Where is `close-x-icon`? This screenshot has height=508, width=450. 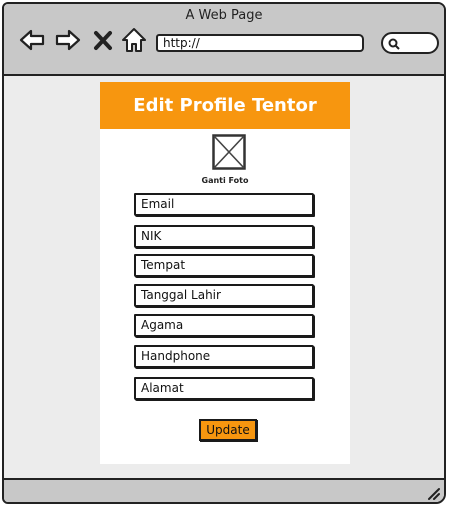
close-x-icon is located at coordinates (103, 40).